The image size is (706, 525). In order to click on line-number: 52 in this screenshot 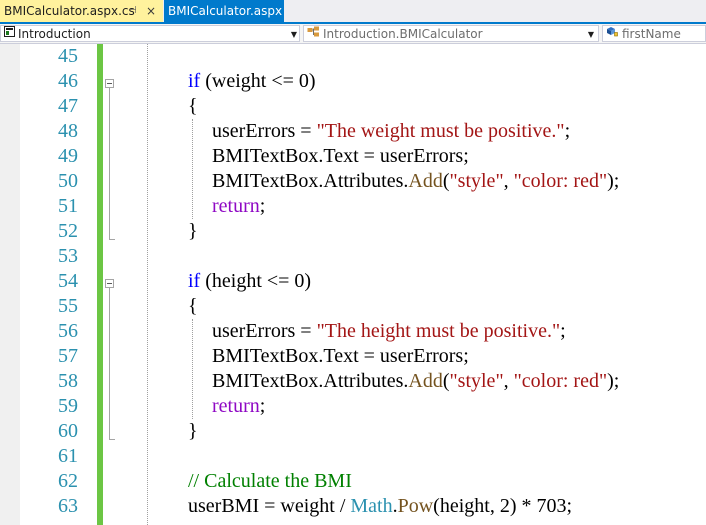, I will do `click(68, 231)`.